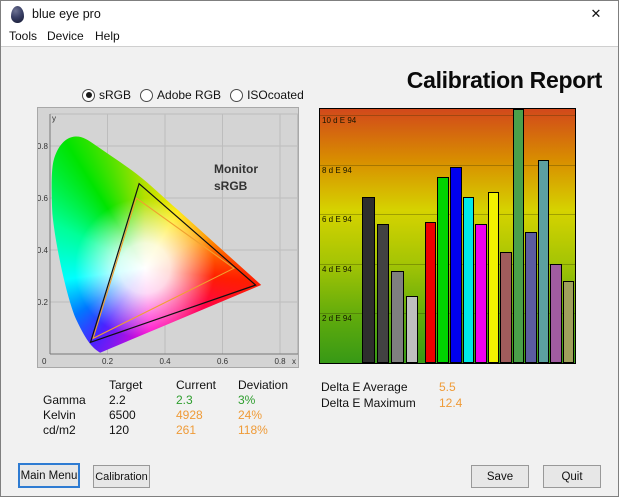 This screenshot has height=497, width=619. Describe the element at coordinates (339, 121) in the screenshot. I see `bar-chart-gridline-label: 10 d E 94` at that location.